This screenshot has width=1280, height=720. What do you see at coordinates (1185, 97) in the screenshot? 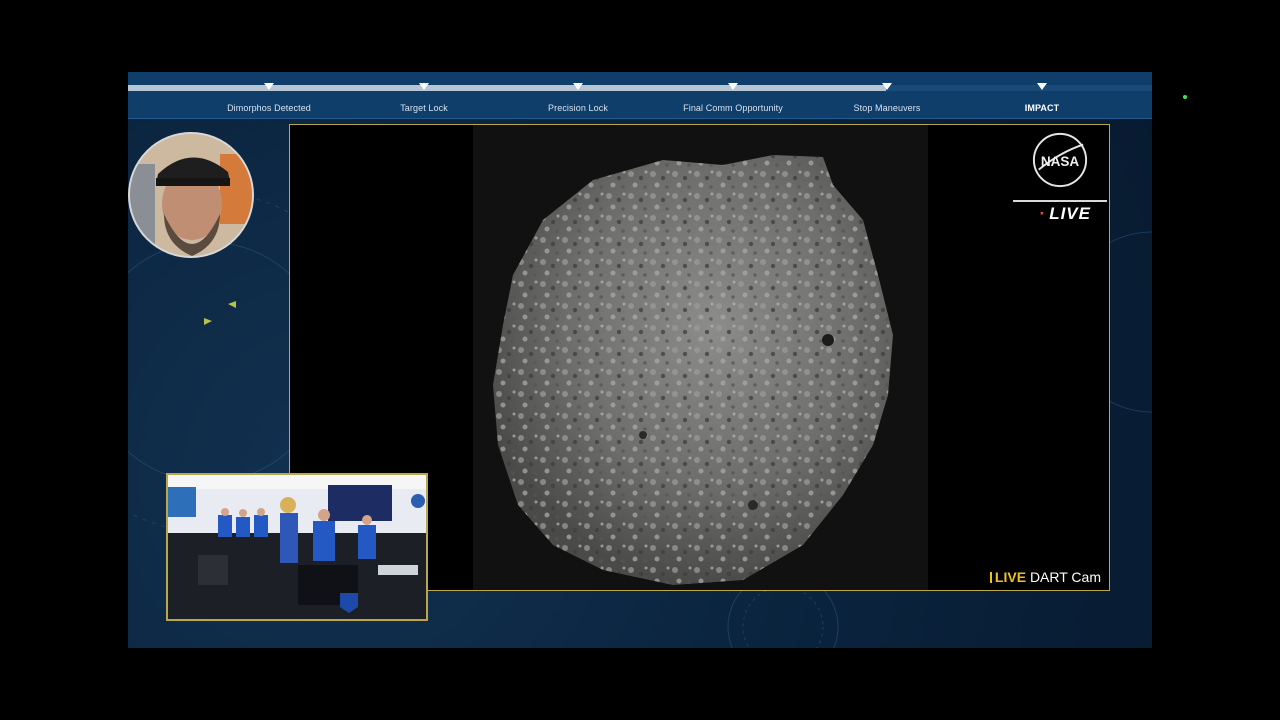
I see `status-dot` at bounding box center [1185, 97].